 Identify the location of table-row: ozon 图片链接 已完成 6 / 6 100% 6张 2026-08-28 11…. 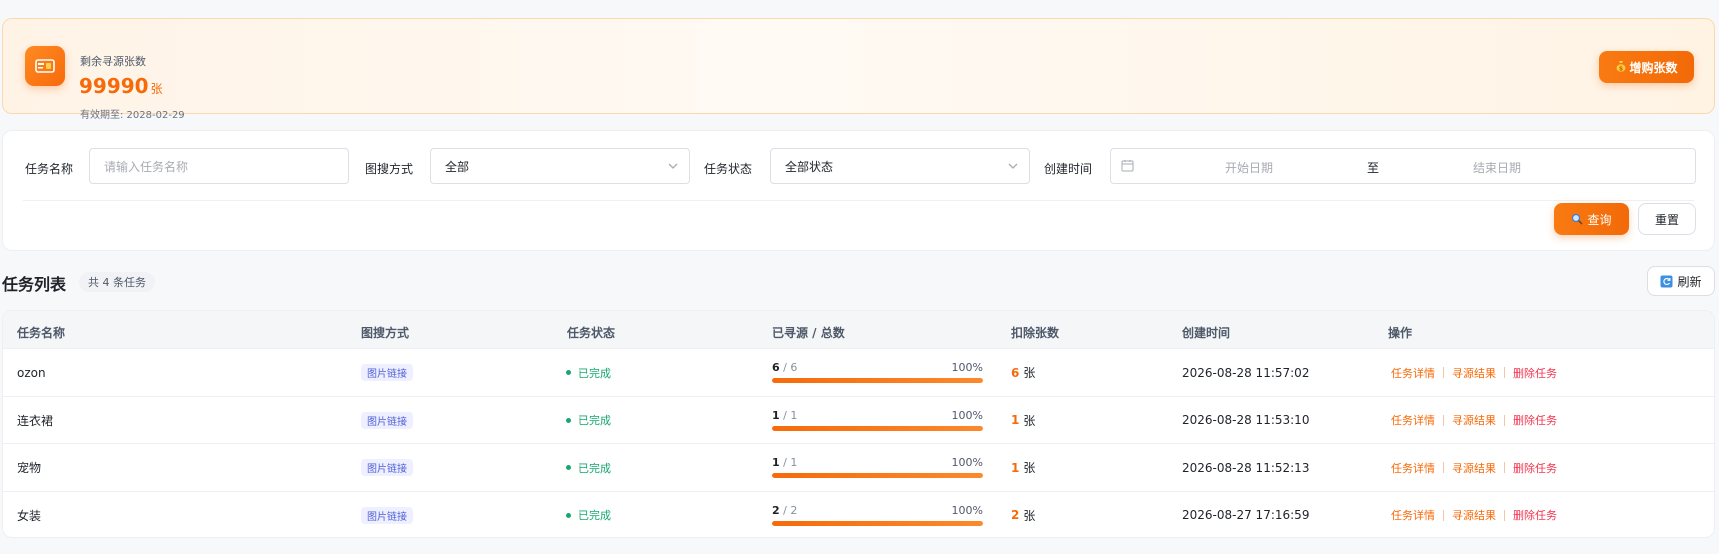
(858, 373).